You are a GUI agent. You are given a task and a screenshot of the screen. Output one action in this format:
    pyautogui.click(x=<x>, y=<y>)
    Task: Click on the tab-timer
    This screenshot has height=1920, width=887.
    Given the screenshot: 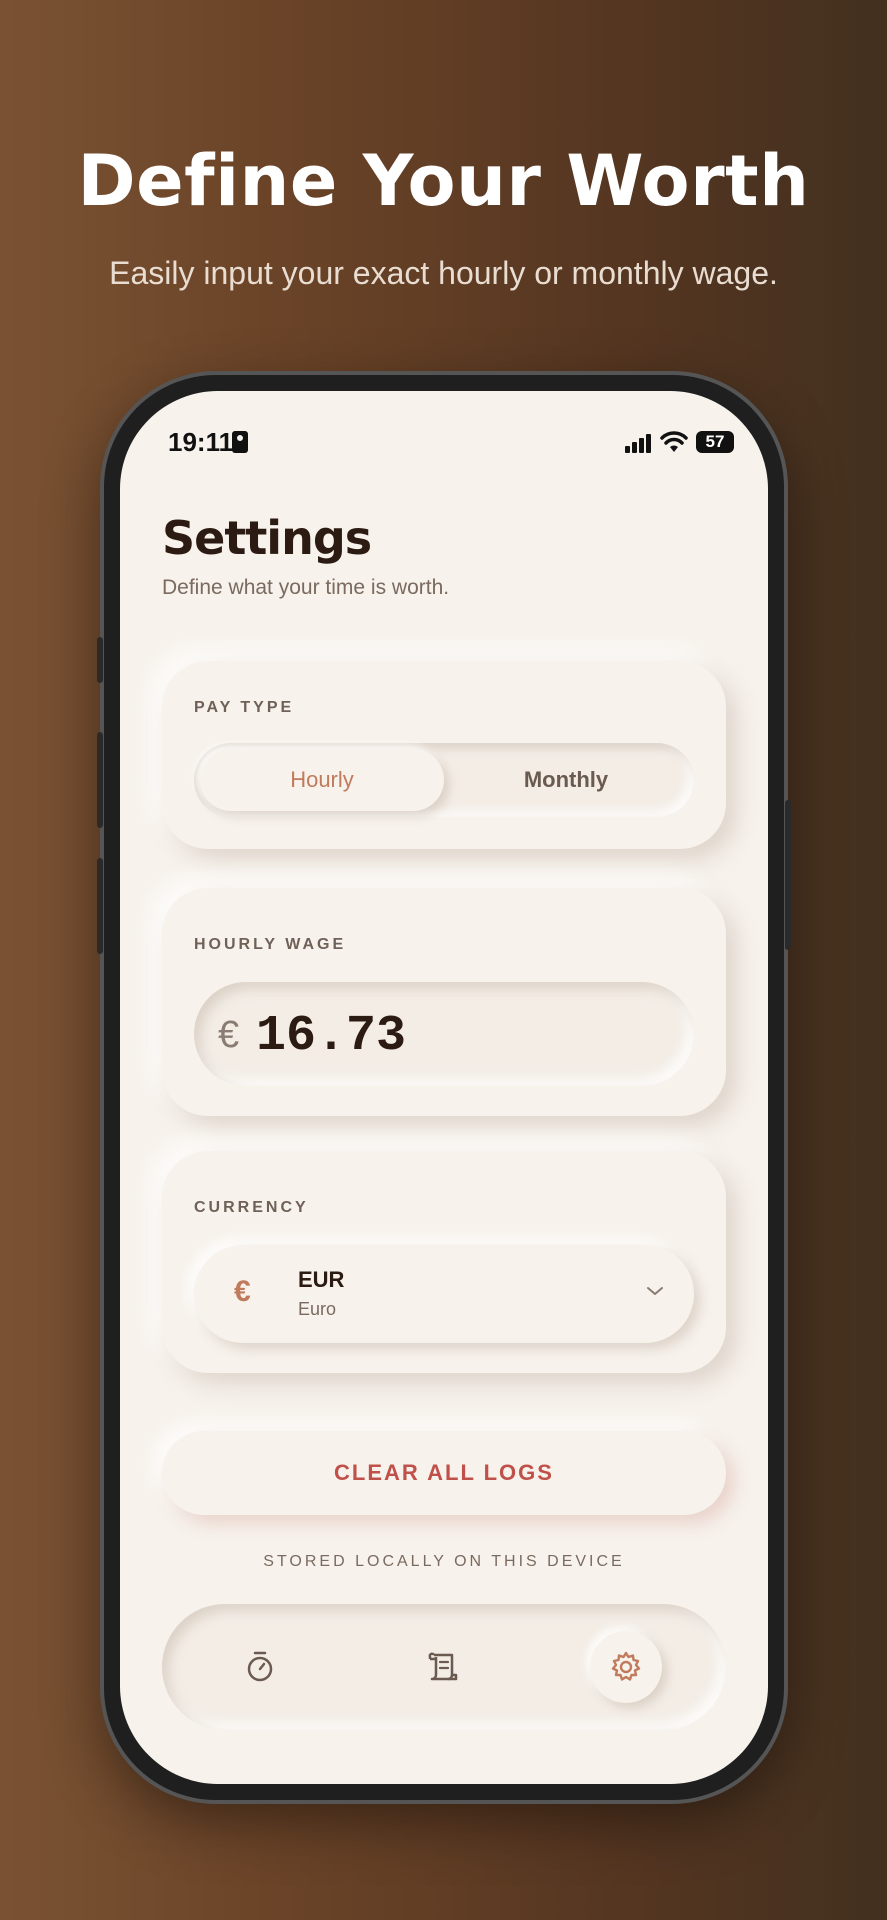 What is the action you would take?
    pyautogui.click(x=260, y=1667)
    